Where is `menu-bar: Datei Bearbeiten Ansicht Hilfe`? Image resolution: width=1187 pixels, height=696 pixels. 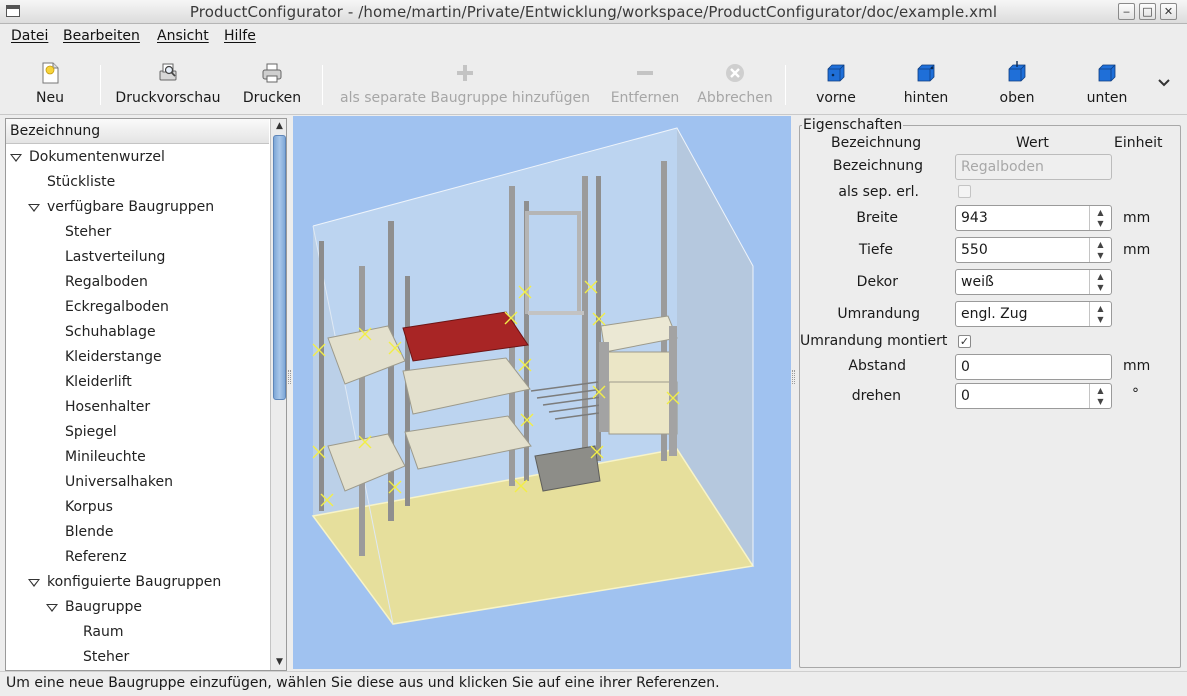
menu-bar: Datei Bearbeiten Ansicht Hilfe is located at coordinates (593, 36).